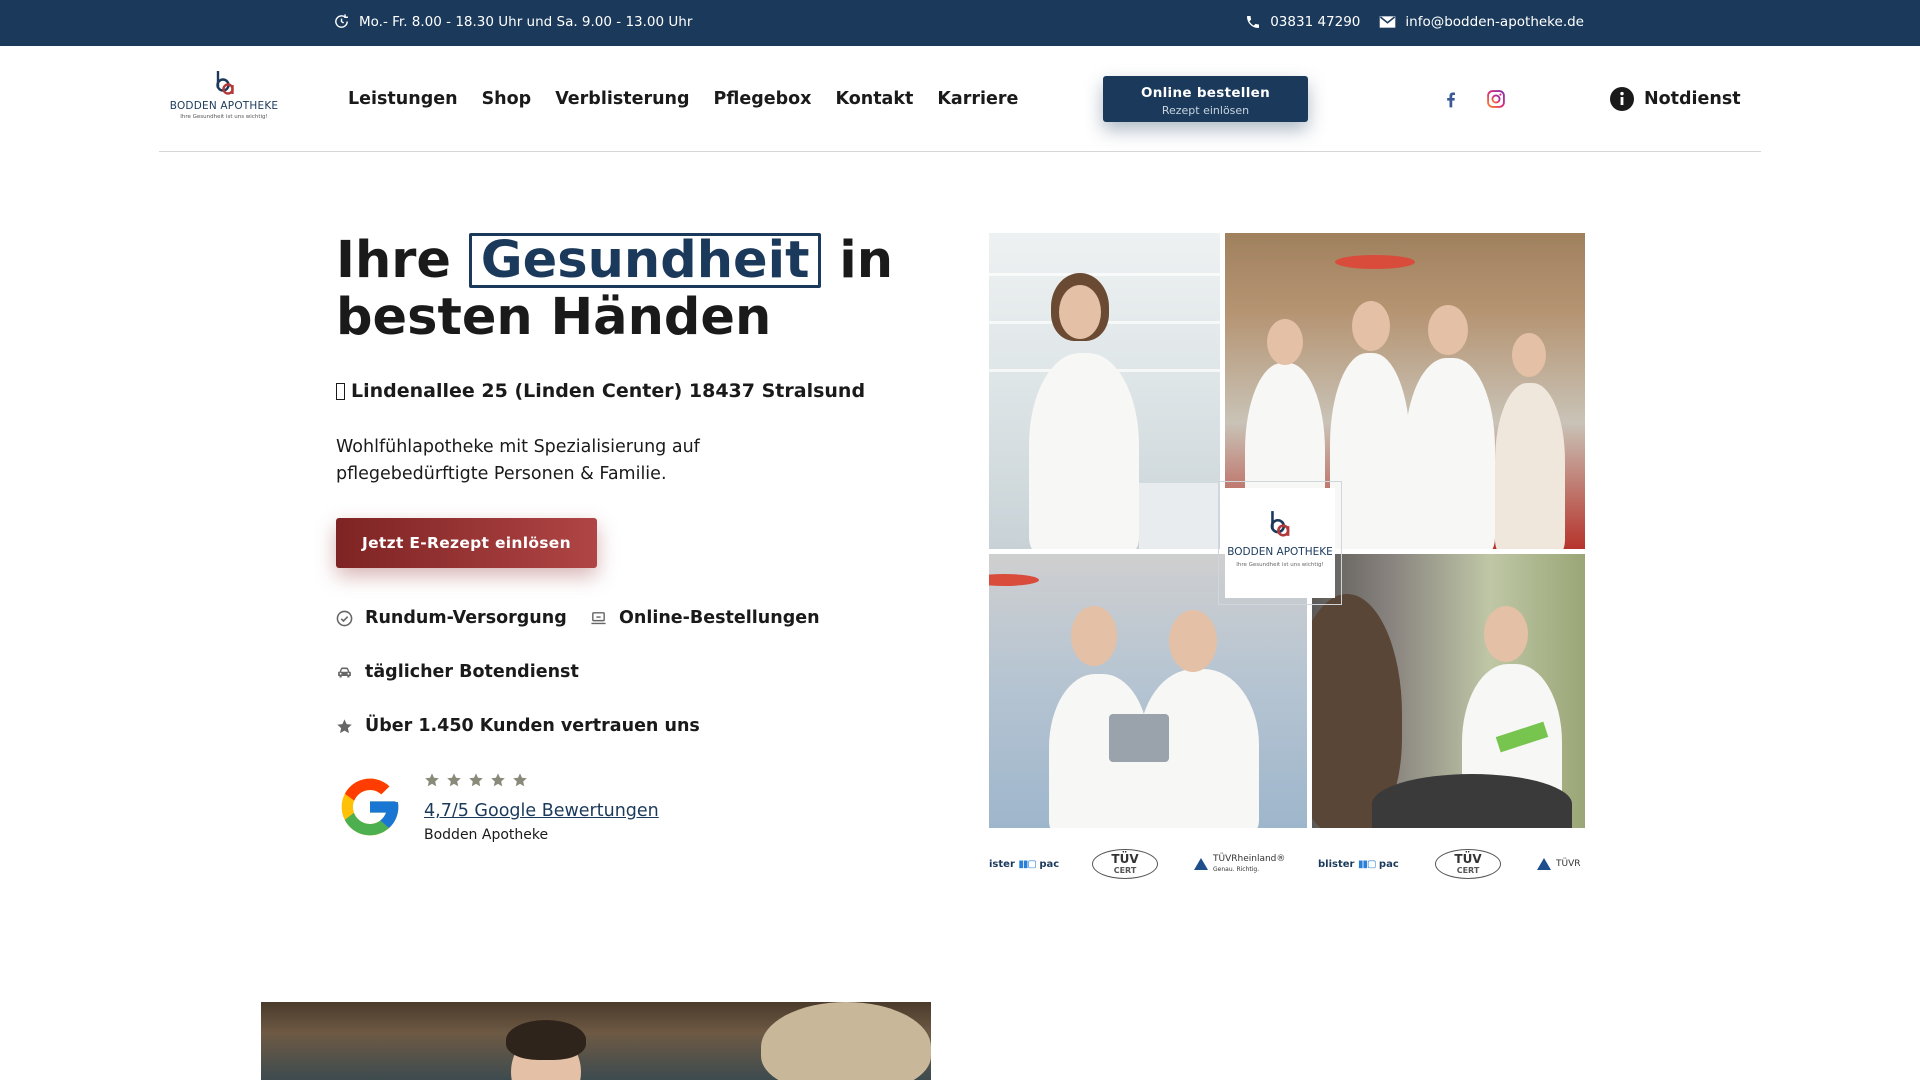  Describe the element at coordinates (1451, 99) in the screenshot. I see `facebook-icon` at that location.